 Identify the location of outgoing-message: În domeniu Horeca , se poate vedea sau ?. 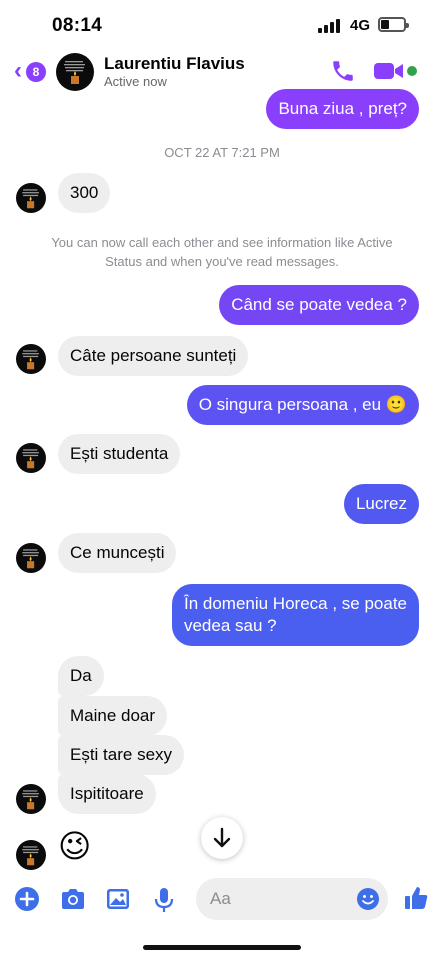
(295, 615).